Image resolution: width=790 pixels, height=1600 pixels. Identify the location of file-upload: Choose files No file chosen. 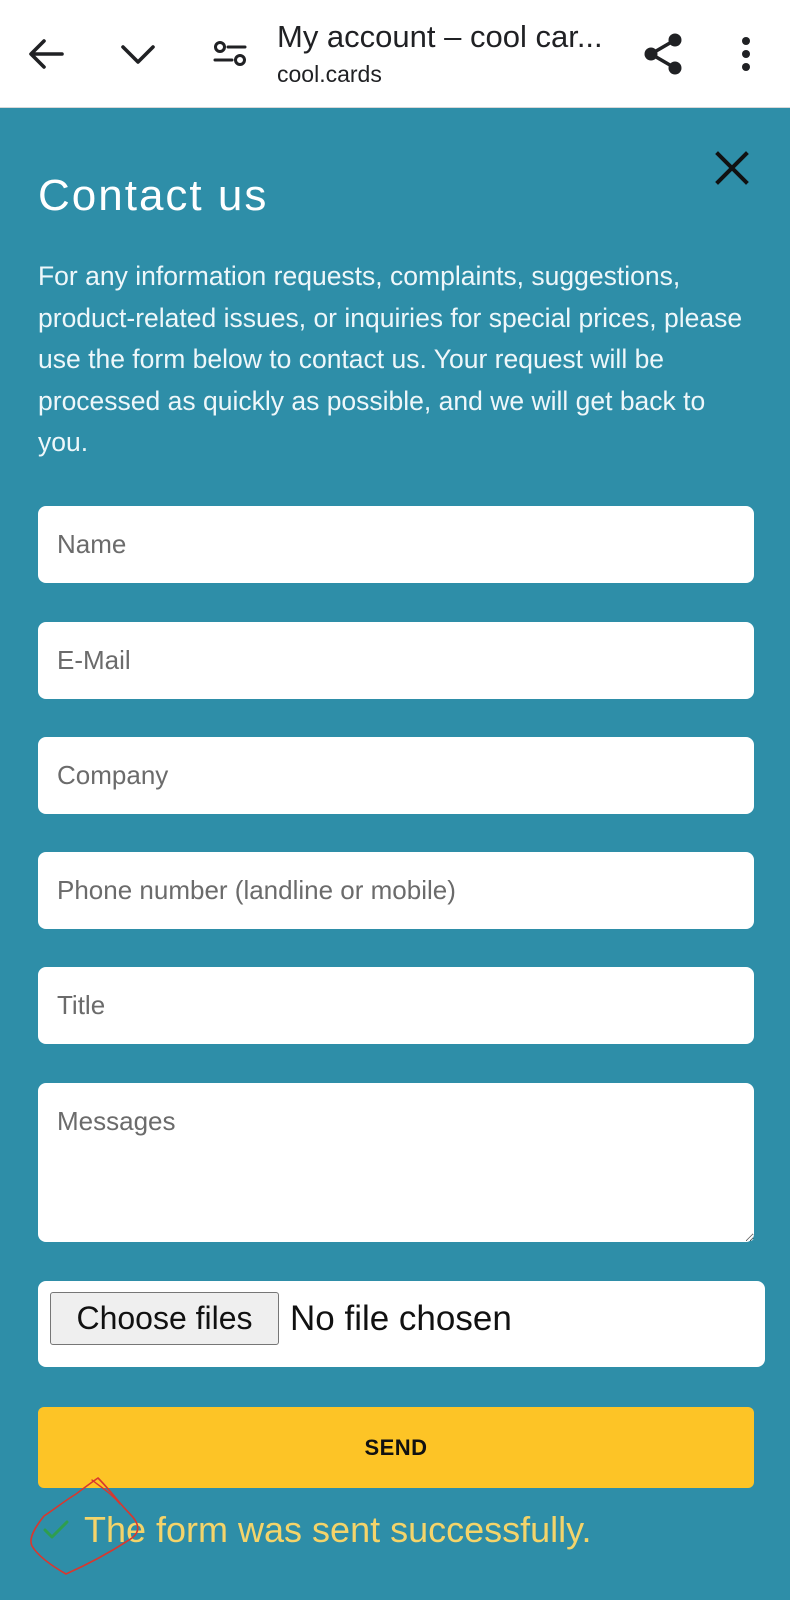
(401, 1324).